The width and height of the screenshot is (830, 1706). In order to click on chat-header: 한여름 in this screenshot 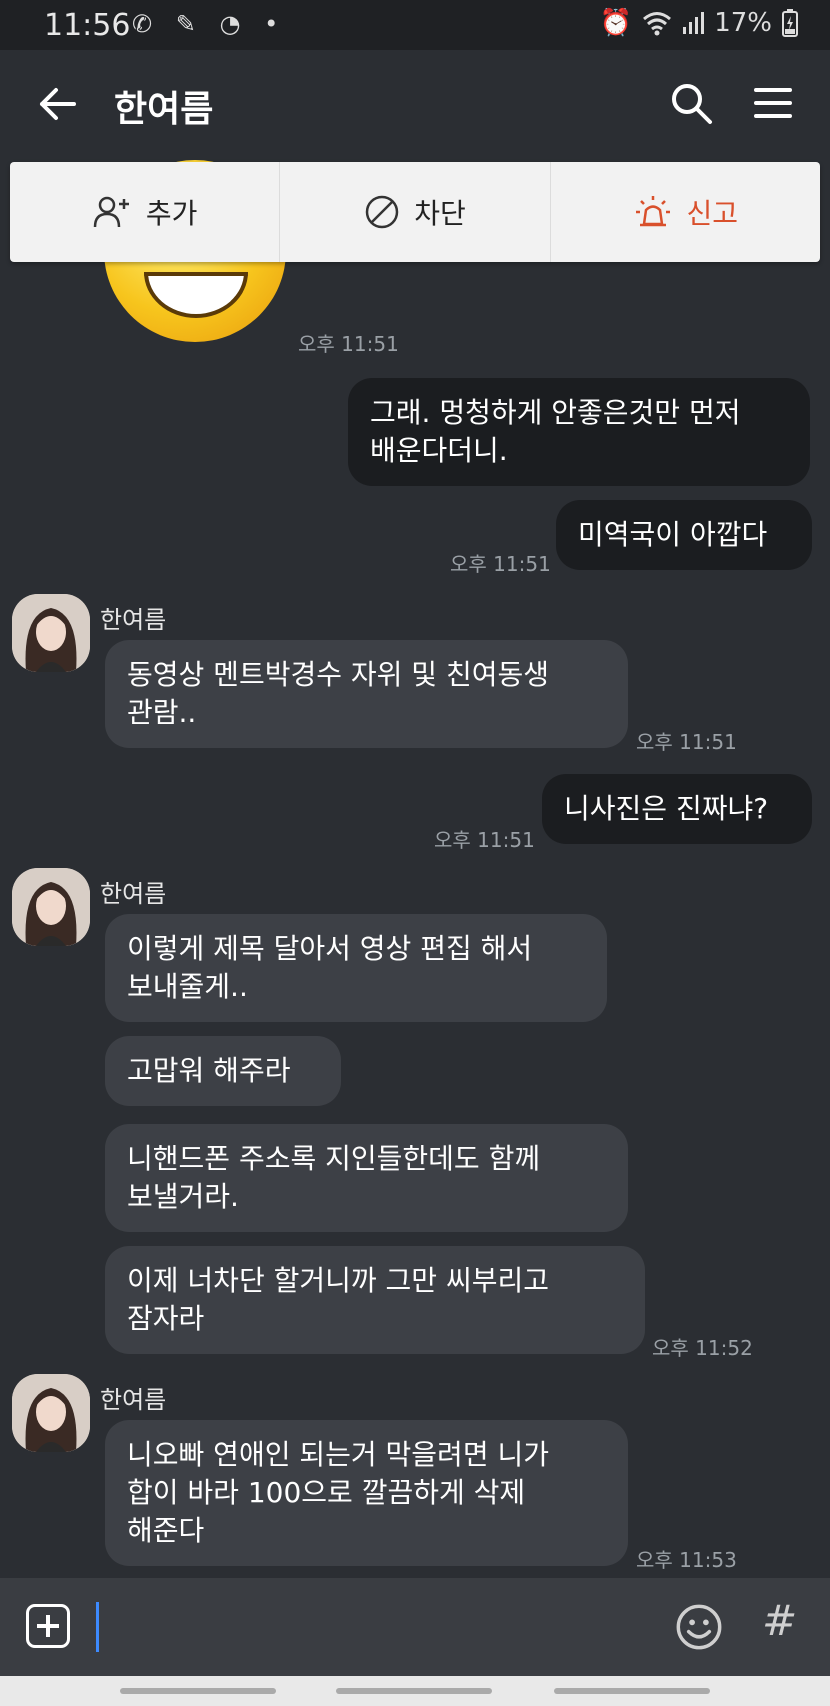, I will do `click(415, 105)`.